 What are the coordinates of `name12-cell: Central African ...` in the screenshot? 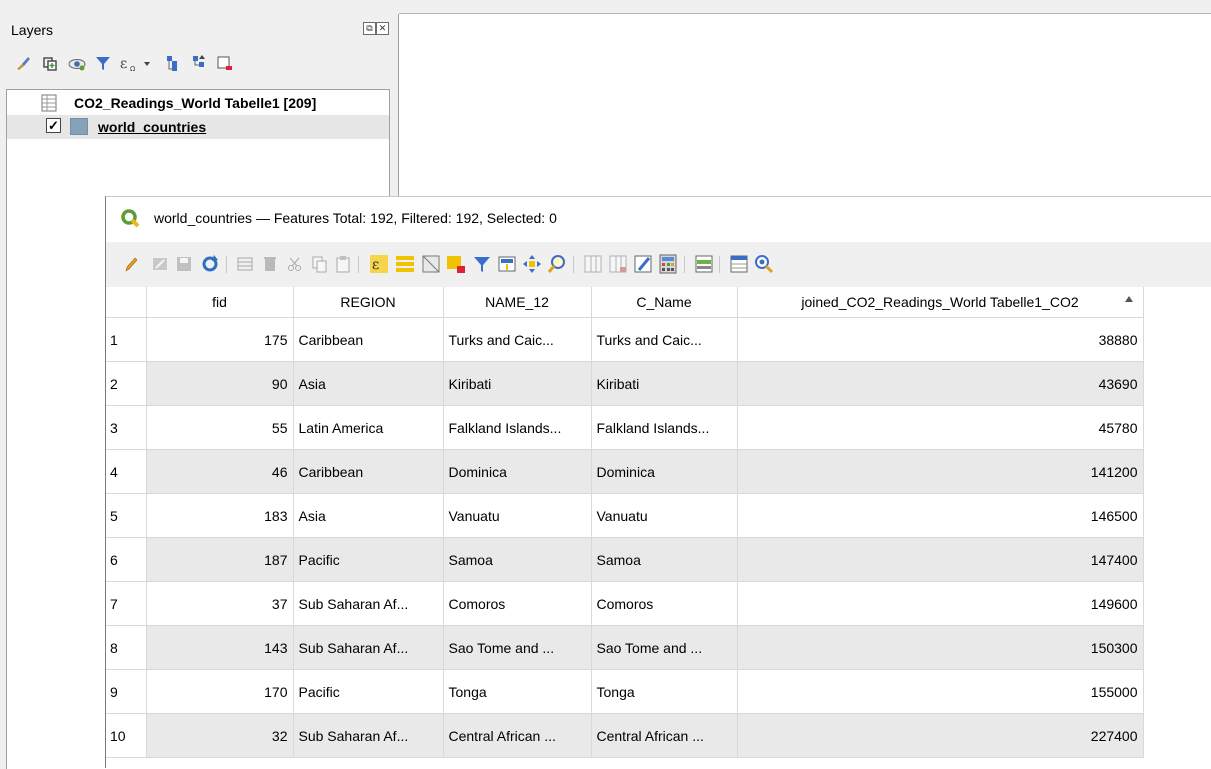 It's located at (517, 735).